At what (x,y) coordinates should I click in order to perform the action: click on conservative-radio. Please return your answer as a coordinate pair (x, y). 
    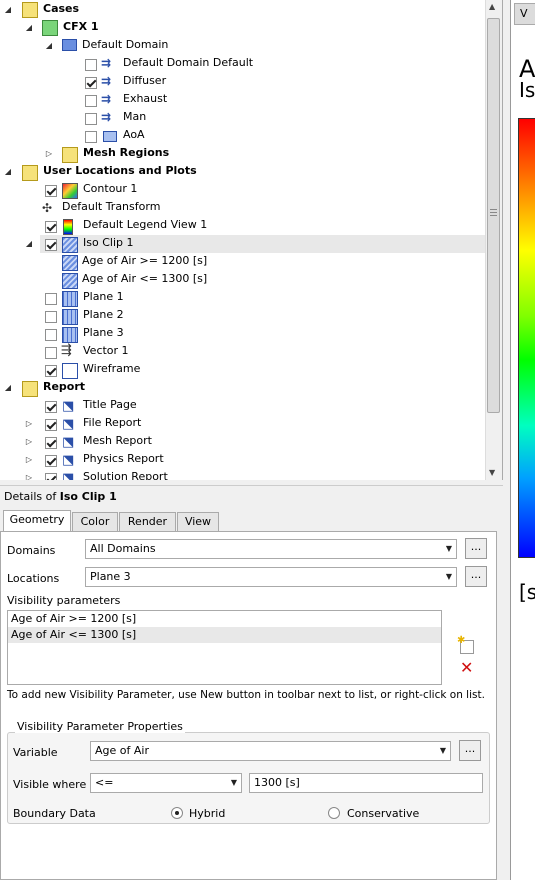
    Looking at the image, I should click on (334, 813).